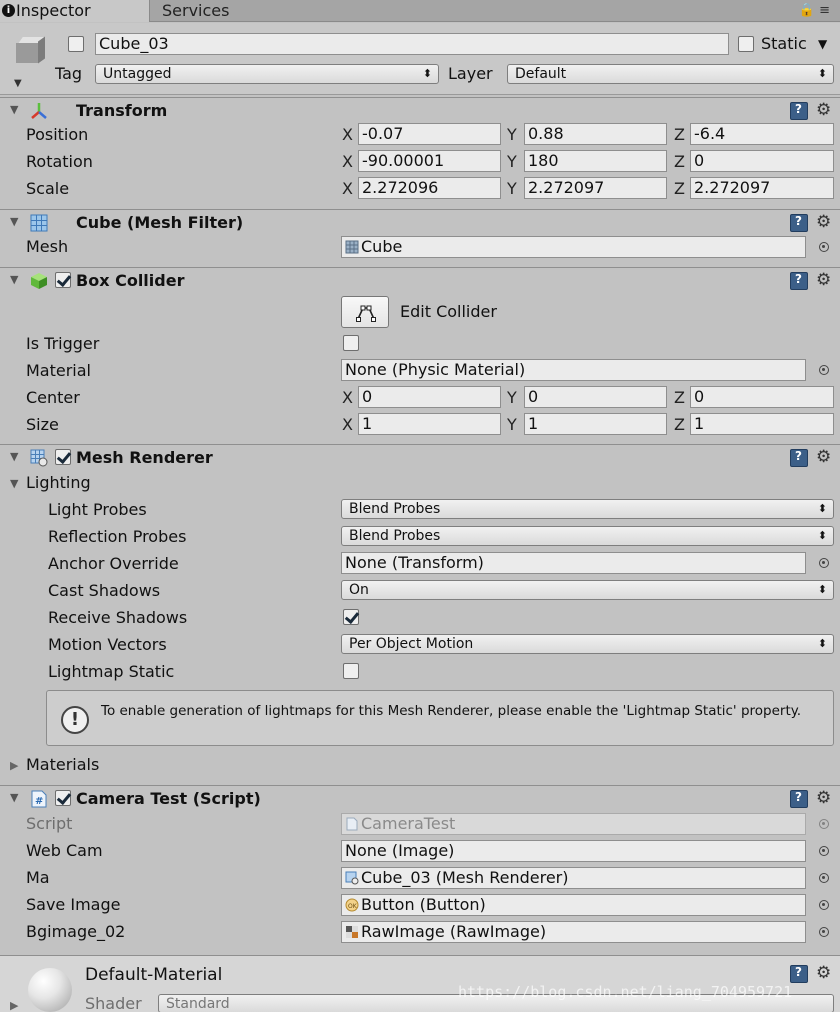  Describe the element at coordinates (429, 134) in the screenshot. I see `position-x-field: -0.07` at that location.